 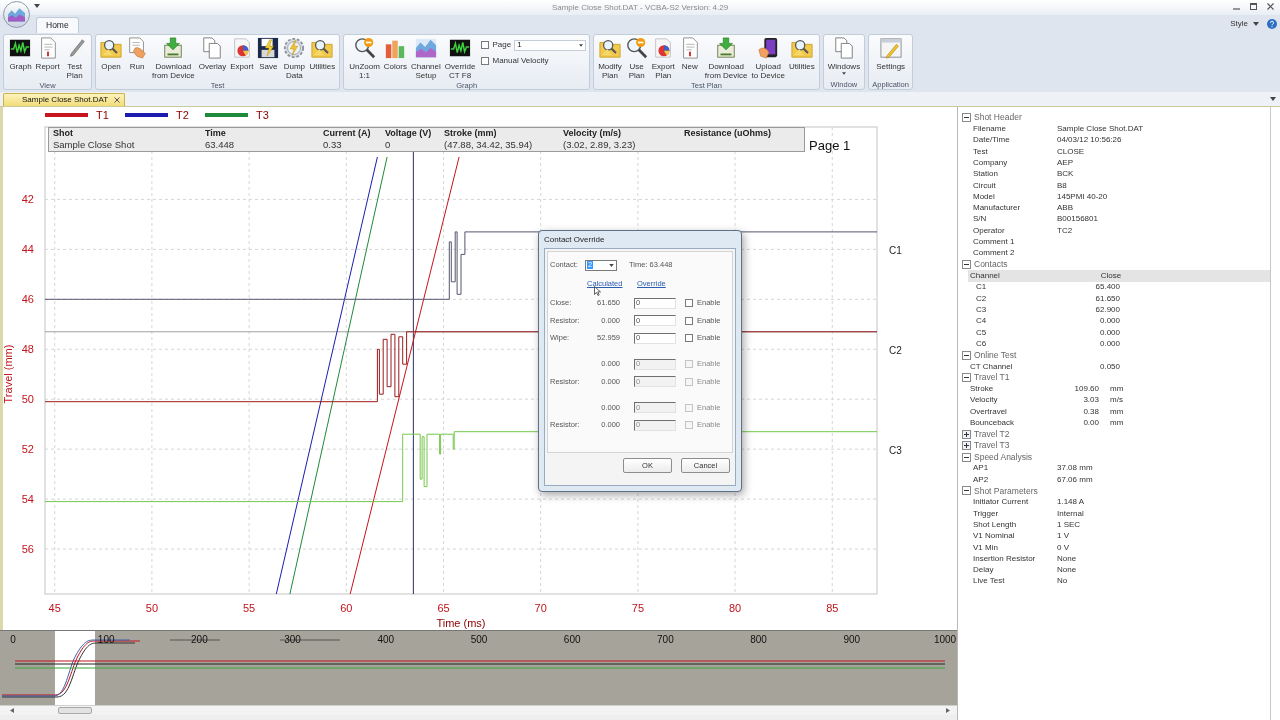 I want to click on property-label: C1, so click(x=981, y=287).